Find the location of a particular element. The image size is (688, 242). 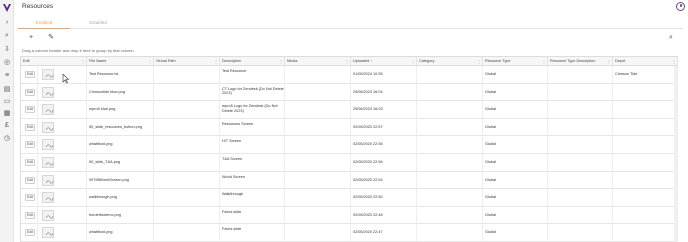

edit-button: ✎ is located at coordinates (51, 38).